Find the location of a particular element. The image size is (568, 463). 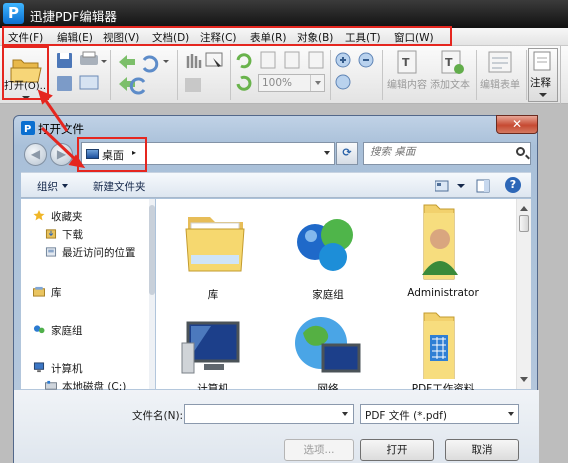

edit-form-button: 编辑表单 is located at coordinates (502, 74).